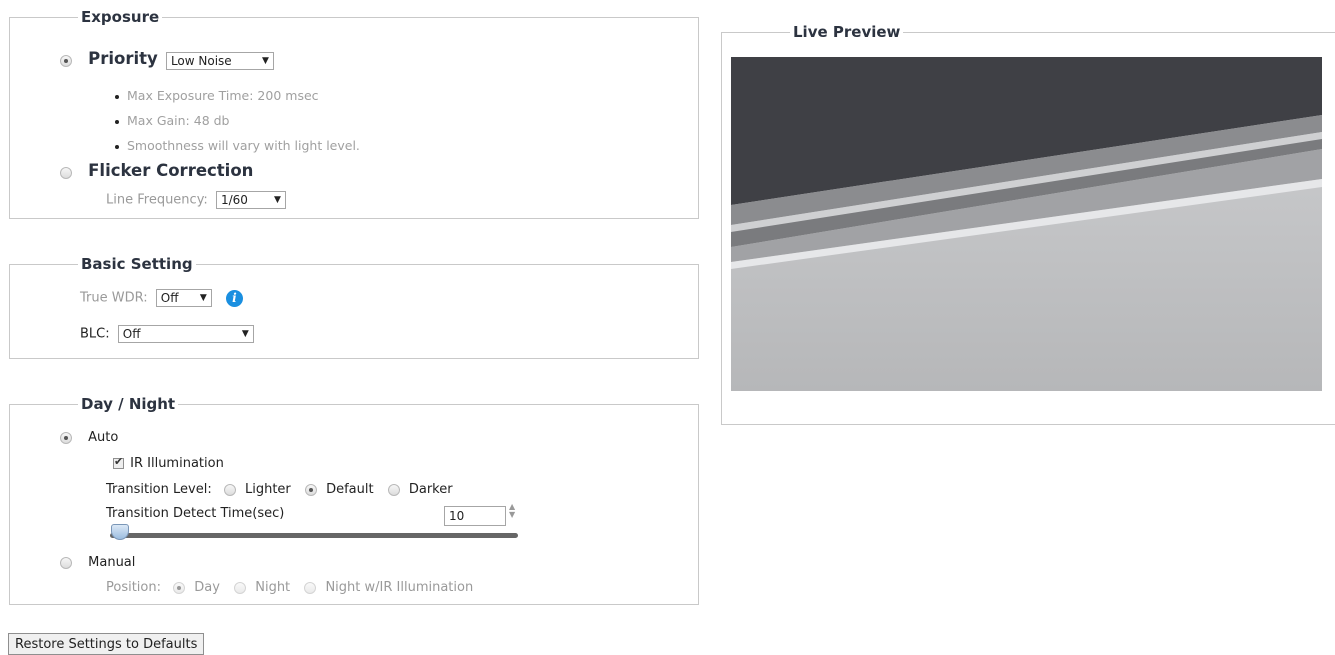  What do you see at coordinates (183, 298) in the screenshot?
I see `wdr-select: Off ▼` at bounding box center [183, 298].